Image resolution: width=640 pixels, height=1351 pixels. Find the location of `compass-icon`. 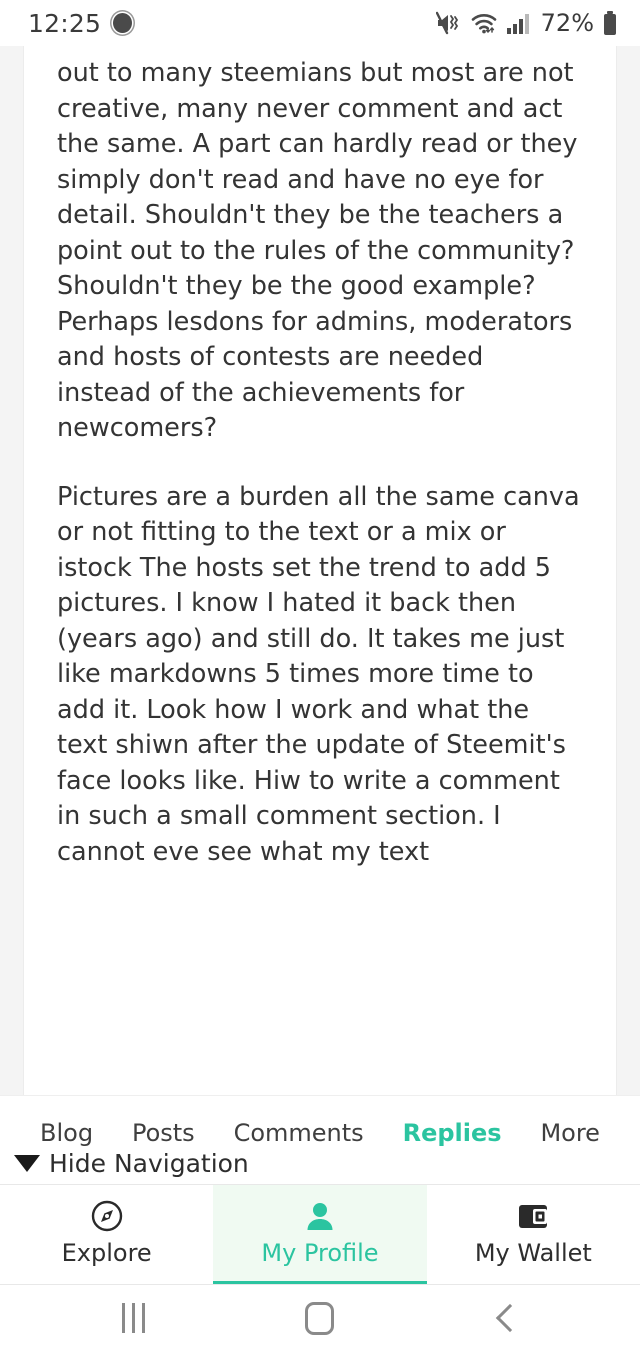

compass-icon is located at coordinates (107, 1216).